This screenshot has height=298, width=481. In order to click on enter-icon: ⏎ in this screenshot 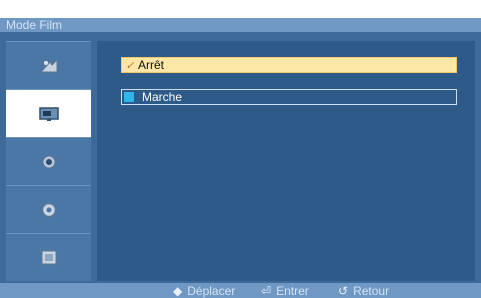, I will do `click(266, 290)`.